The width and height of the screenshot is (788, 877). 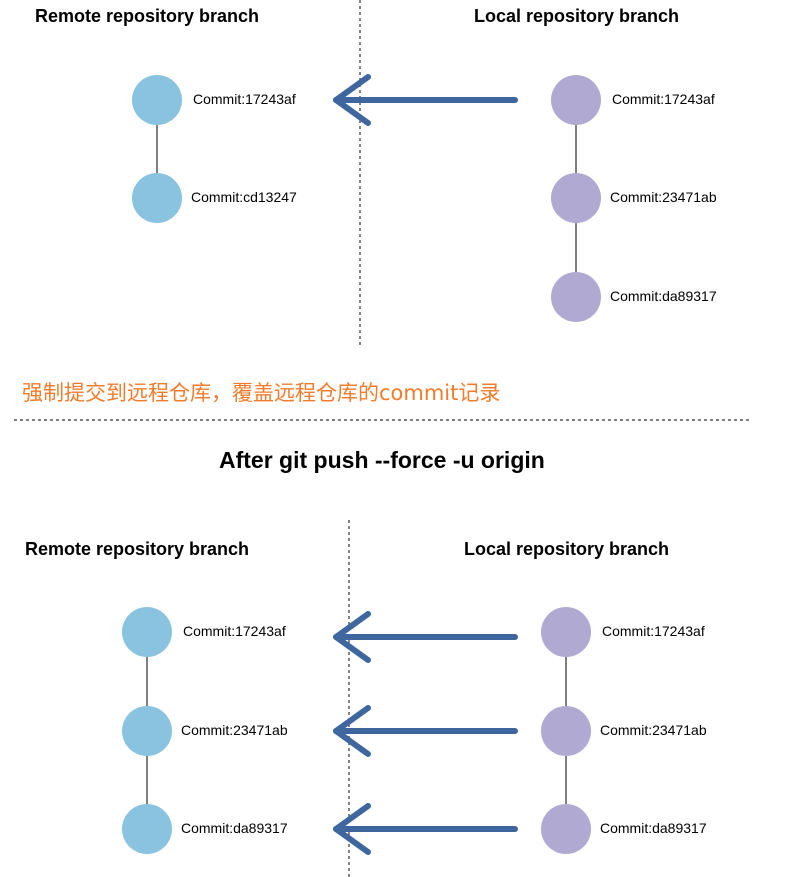 I want to click on bottom-local-commit-label: Commit:23471ab, so click(x=653, y=730).